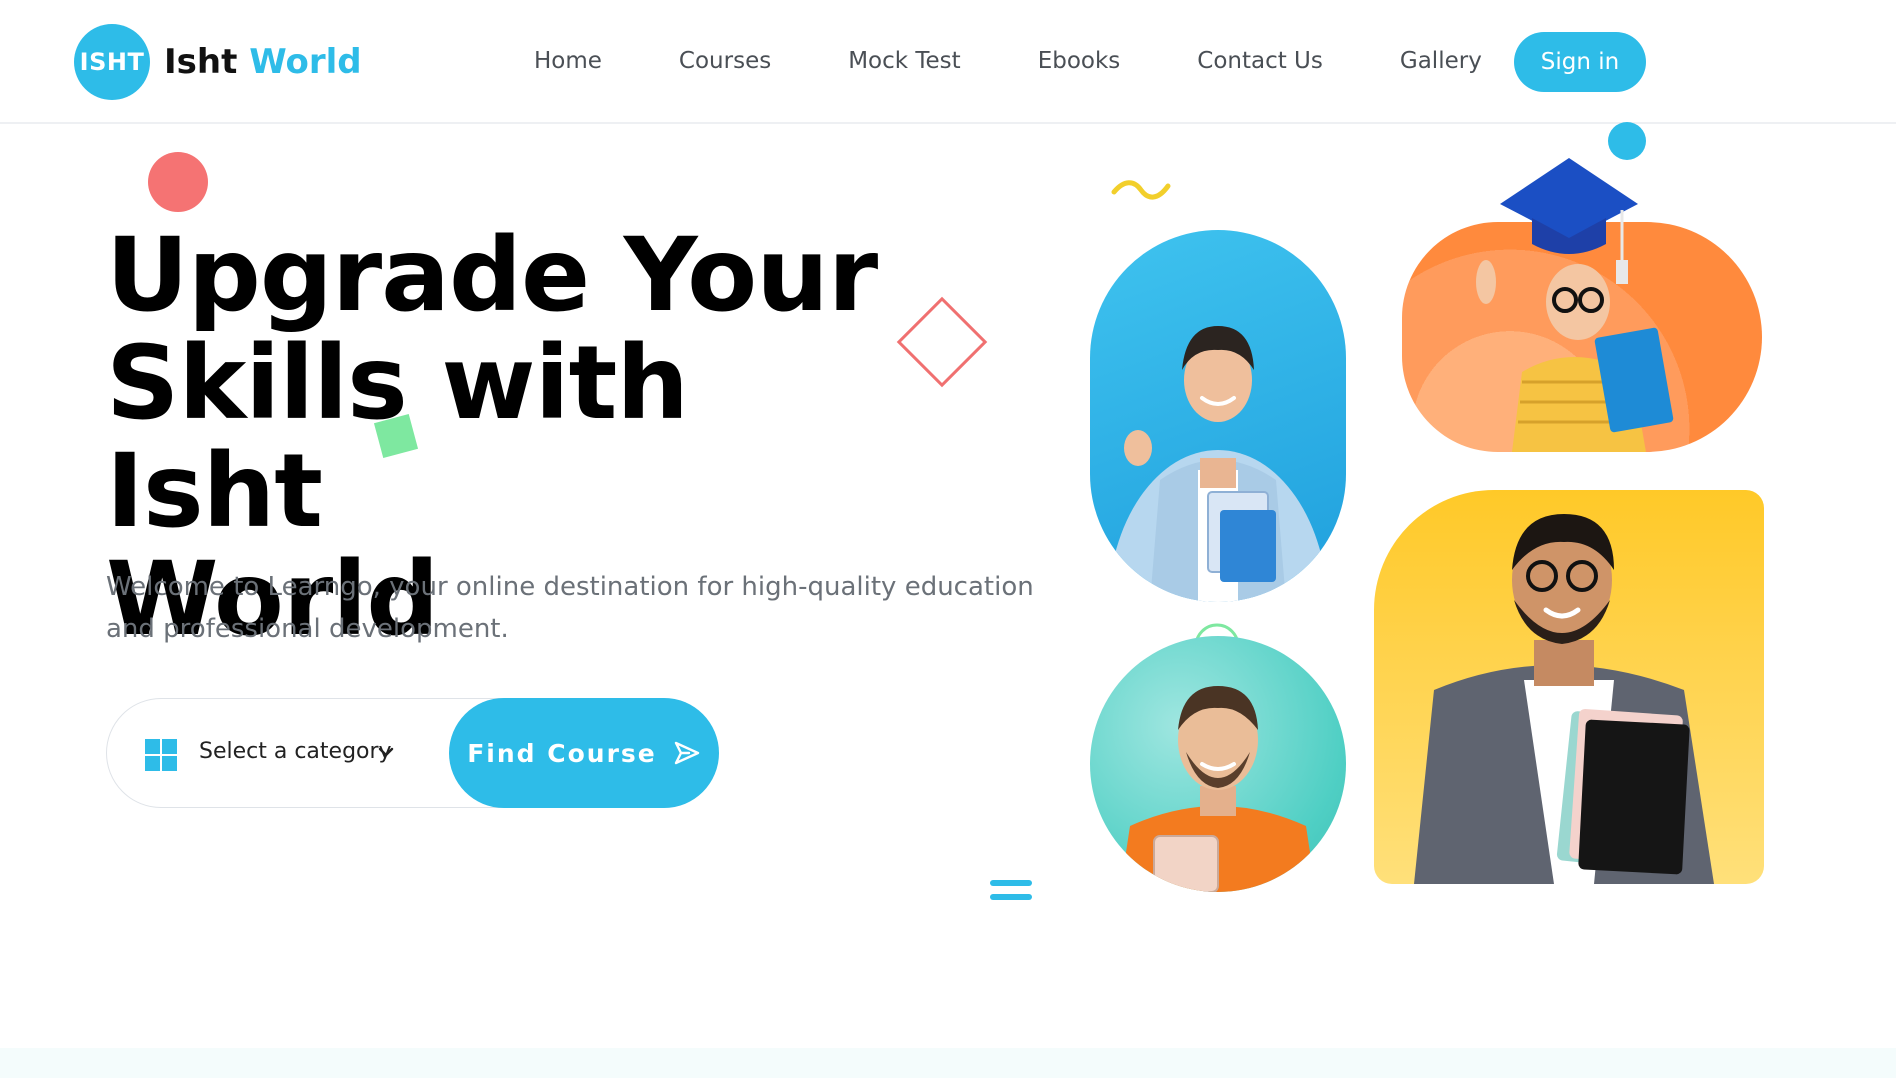 This screenshot has height=1078, width=1896. I want to click on brand-name: Isht World, so click(263, 62).